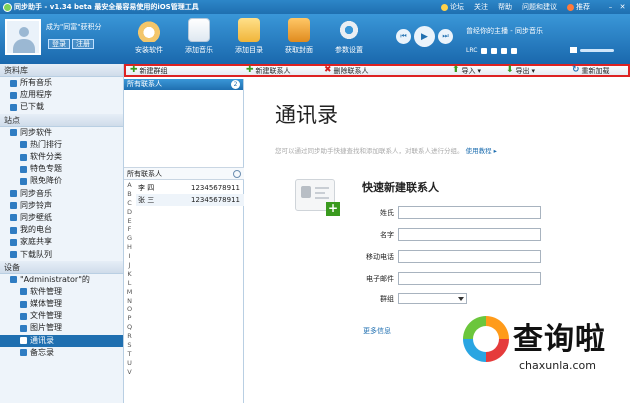  I want to click on play-icon: ▶, so click(424, 36).